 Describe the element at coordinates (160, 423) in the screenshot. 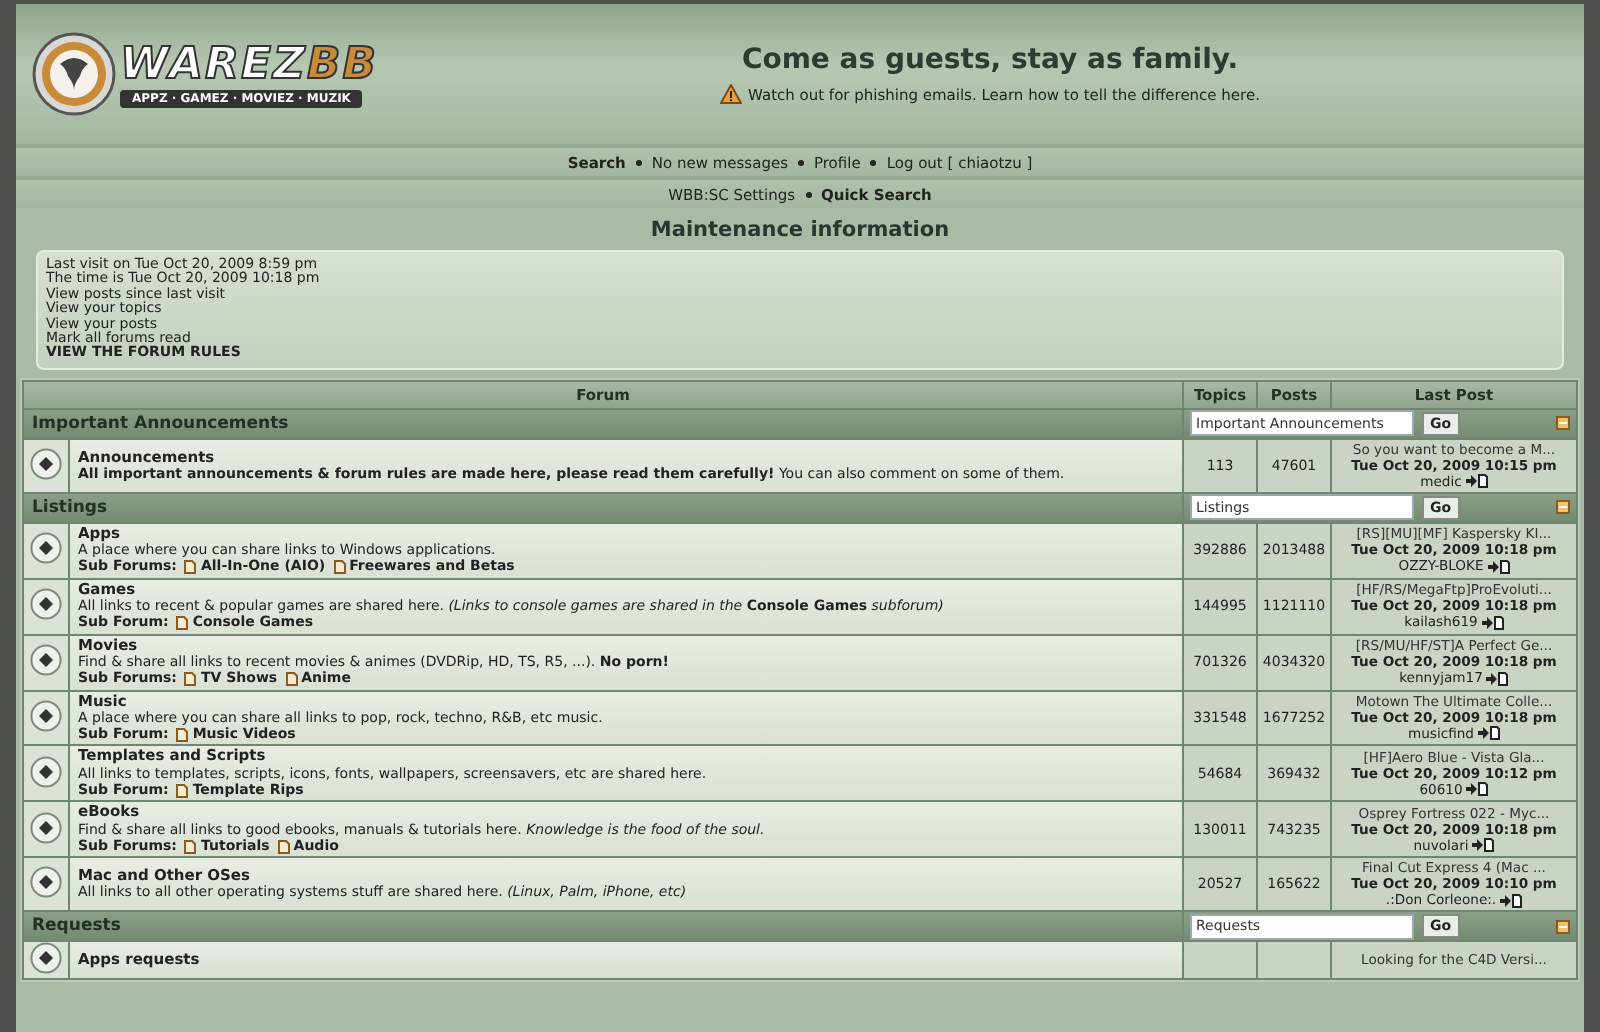

I see `category-title: Important Announcements` at that location.